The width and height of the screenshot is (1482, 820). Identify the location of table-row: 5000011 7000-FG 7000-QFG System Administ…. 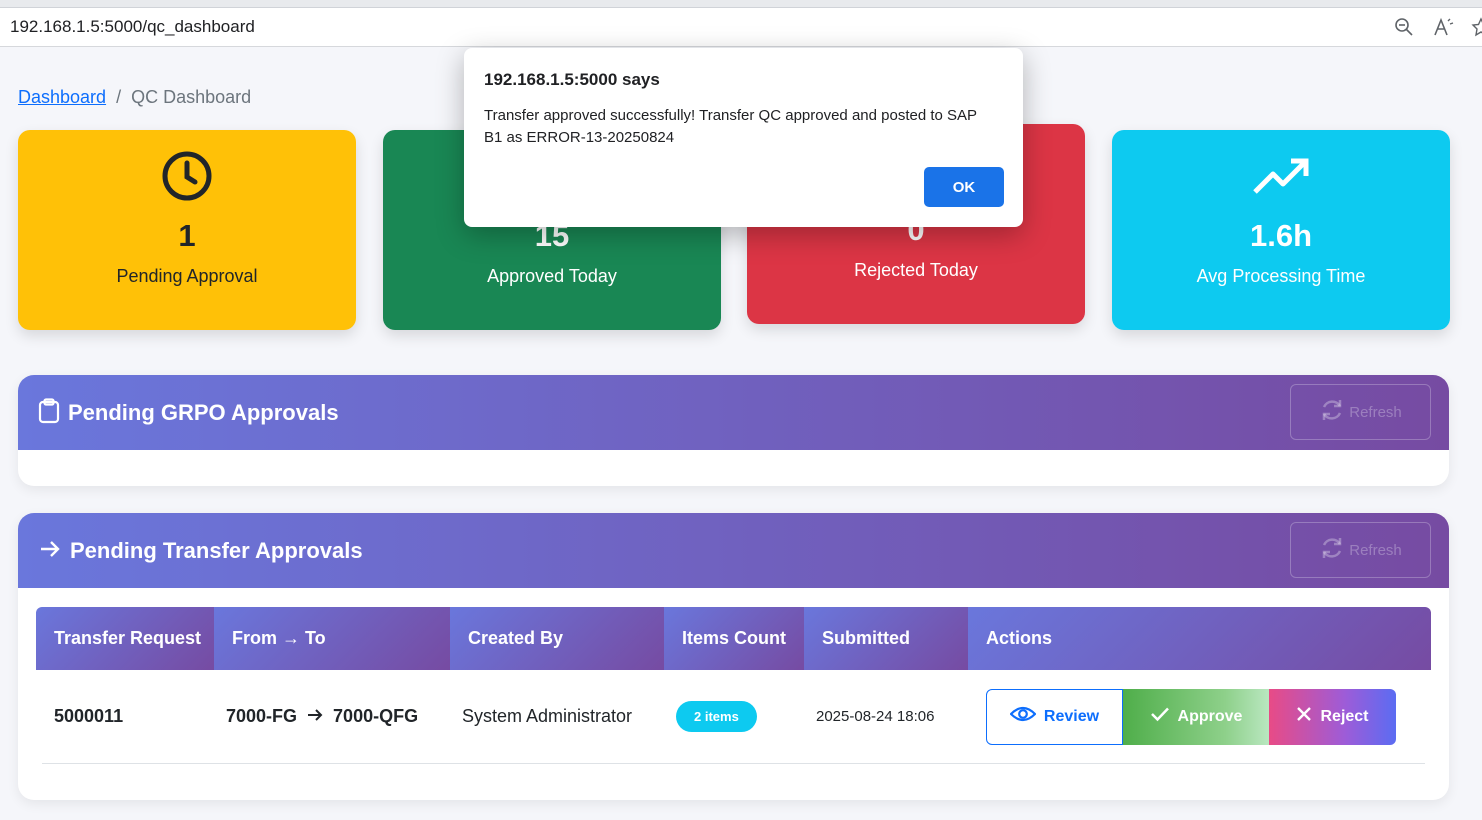
(733, 717).